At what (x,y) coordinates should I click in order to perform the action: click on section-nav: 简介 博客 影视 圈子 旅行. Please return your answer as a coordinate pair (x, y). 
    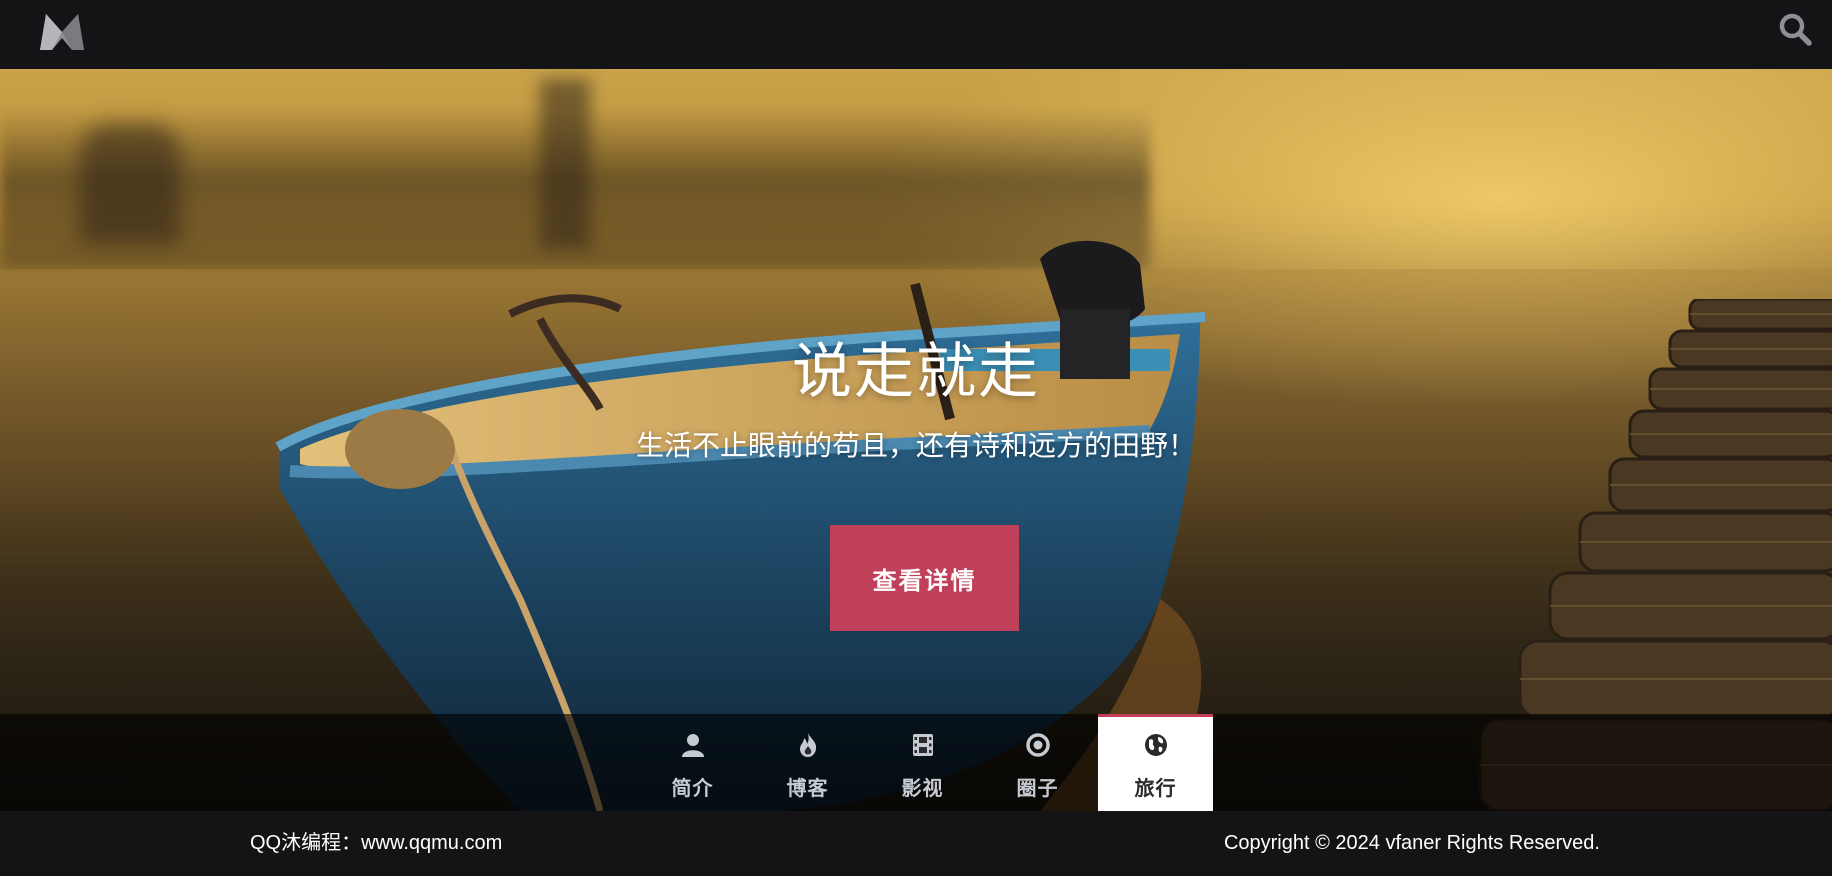
    Looking at the image, I should click on (916, 762).